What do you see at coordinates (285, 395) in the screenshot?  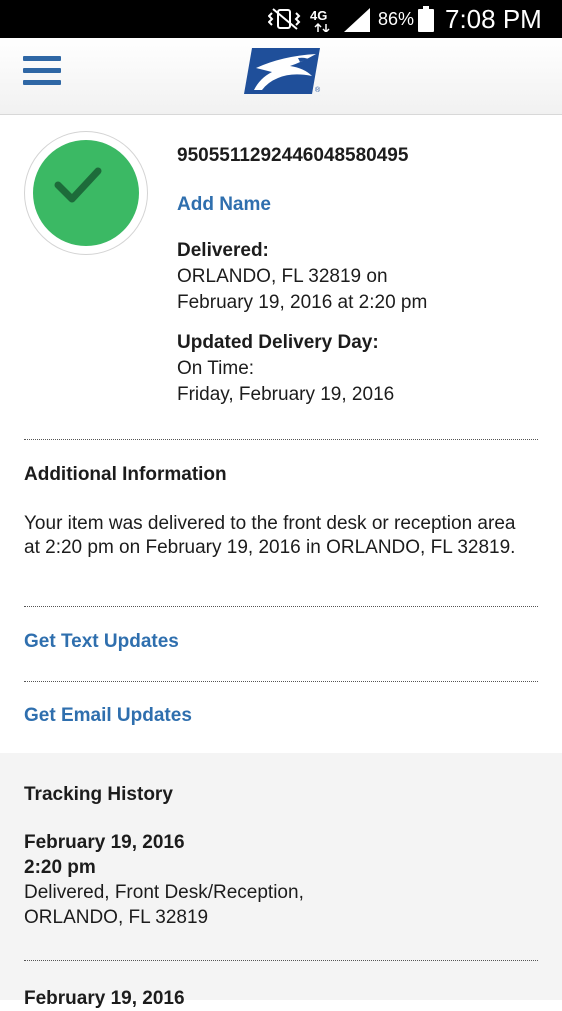 I see `updated-date: Friday, February 19, 2016` at bounding box center [285, 395].